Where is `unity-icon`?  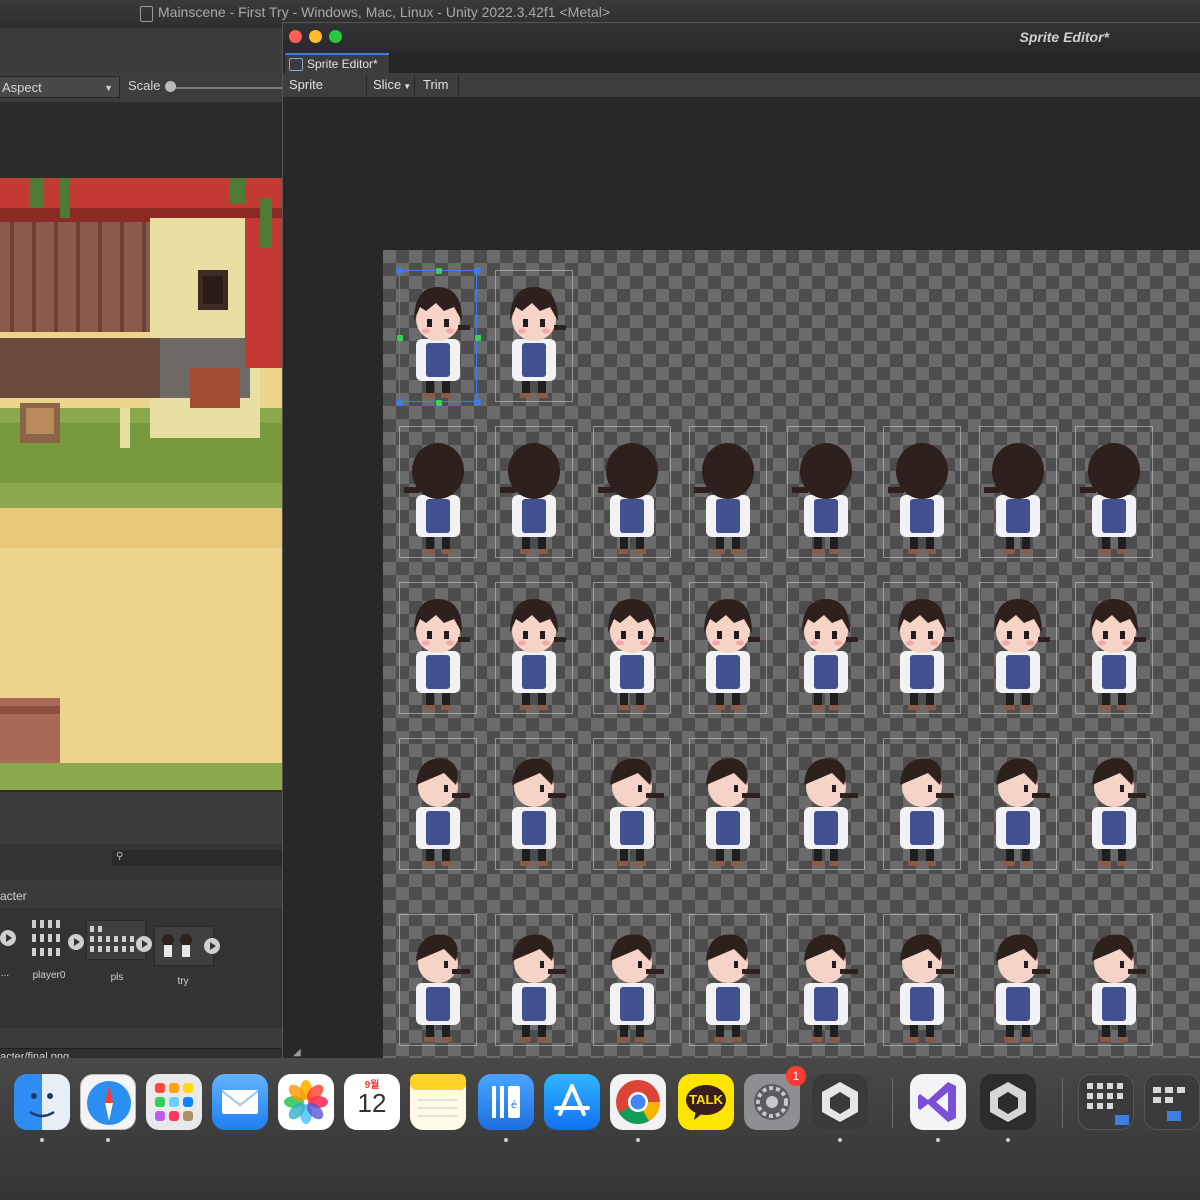
unity-icon is located at coordinates (1008, 1102).